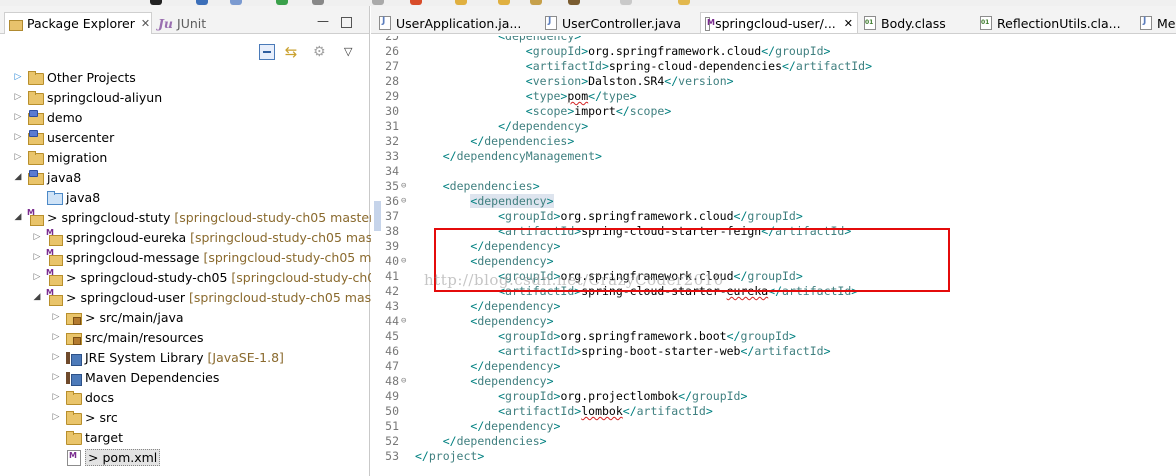 This screenshot has width=1176, height=476. I want to click on tree-item: ▷ springcloud-aliyun, so click(185, 97).